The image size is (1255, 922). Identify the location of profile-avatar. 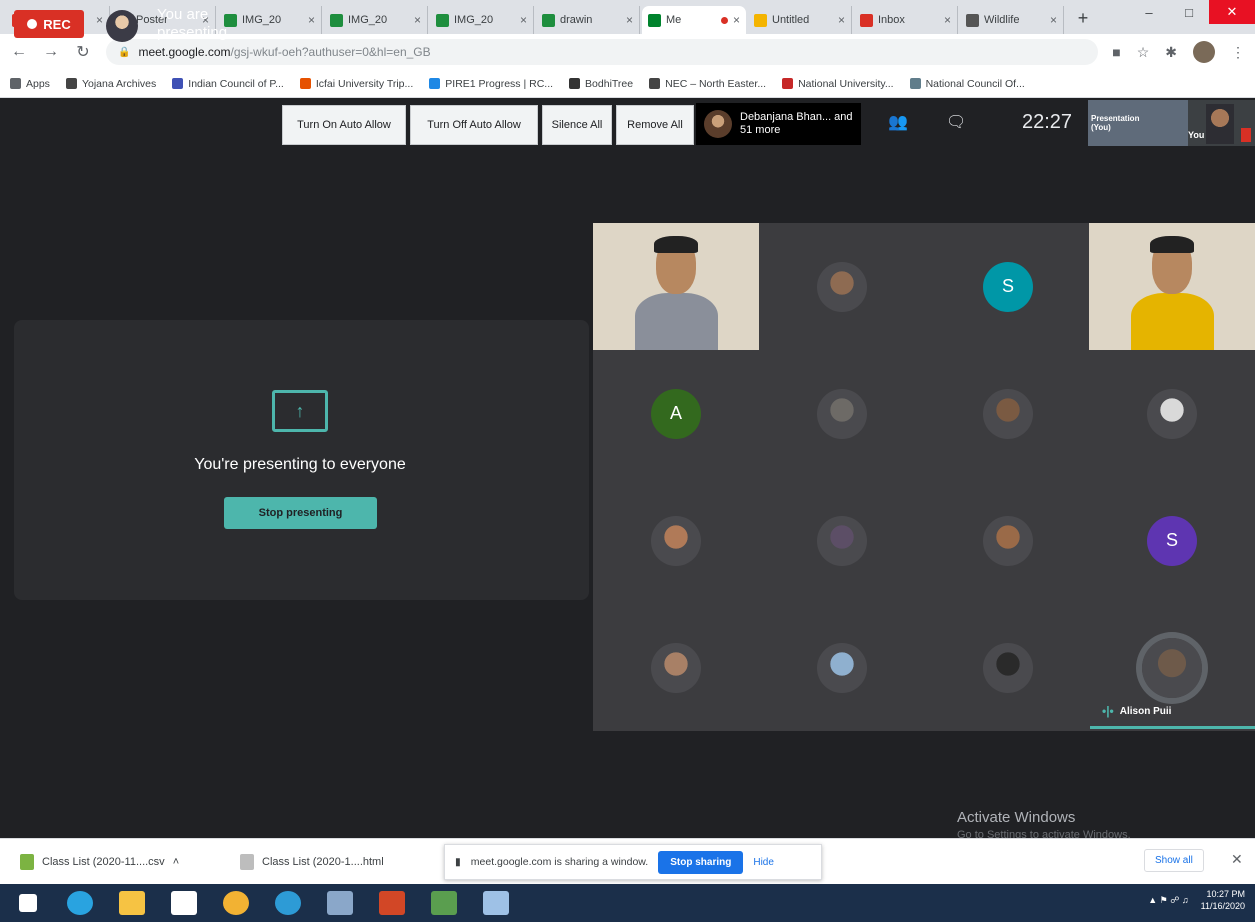
(1204, 52).